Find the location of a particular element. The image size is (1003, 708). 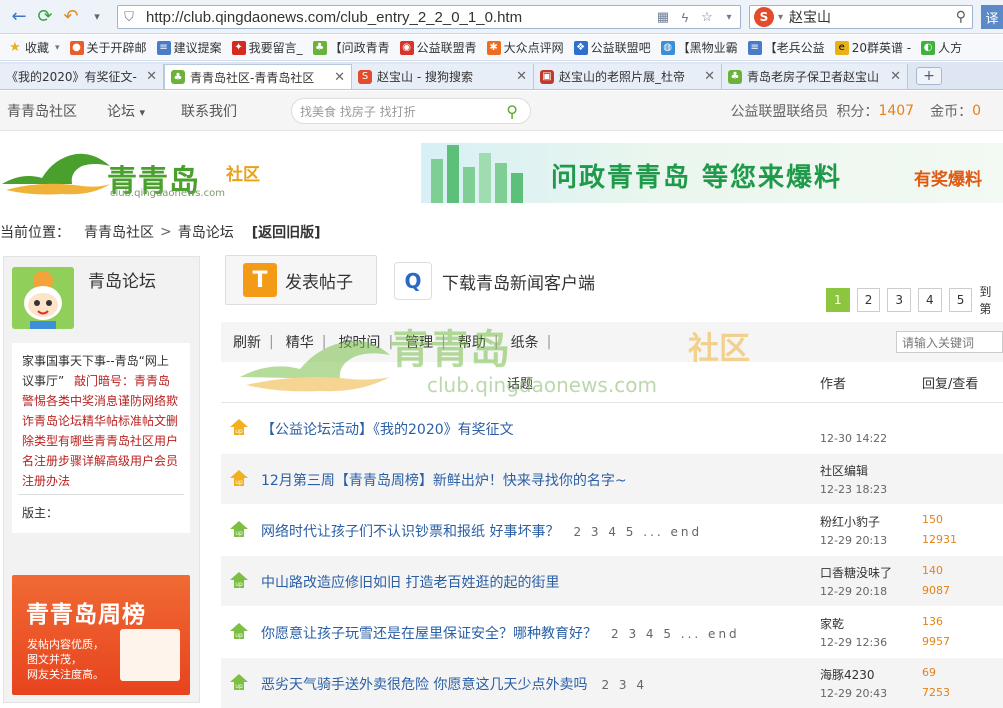

app-download-label: 下载青岛新闻客户端 is located at coordinates (518, 283).